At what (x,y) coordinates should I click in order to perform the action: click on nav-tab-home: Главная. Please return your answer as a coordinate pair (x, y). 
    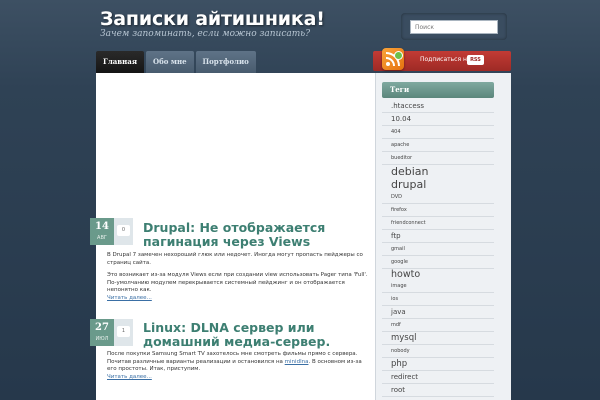
    Looking at the image, I should click on (120, 62).